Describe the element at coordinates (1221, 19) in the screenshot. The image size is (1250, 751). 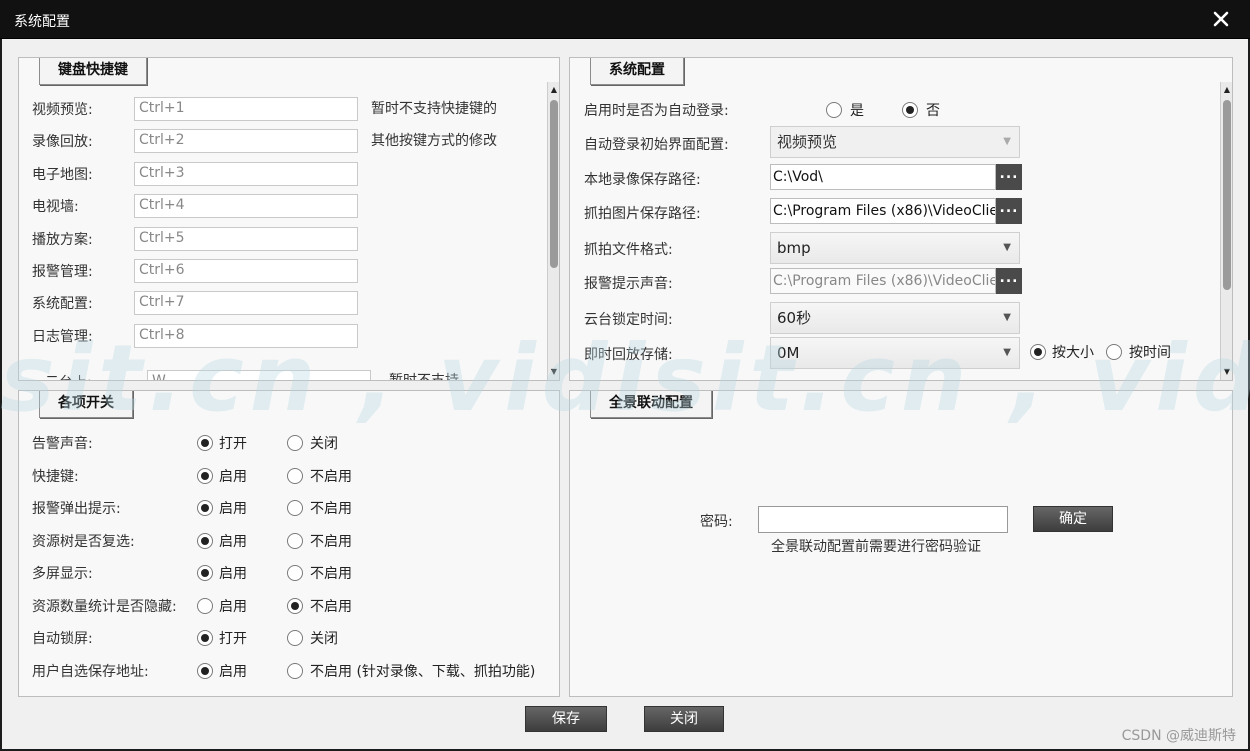
I see `close-icon` at that location.